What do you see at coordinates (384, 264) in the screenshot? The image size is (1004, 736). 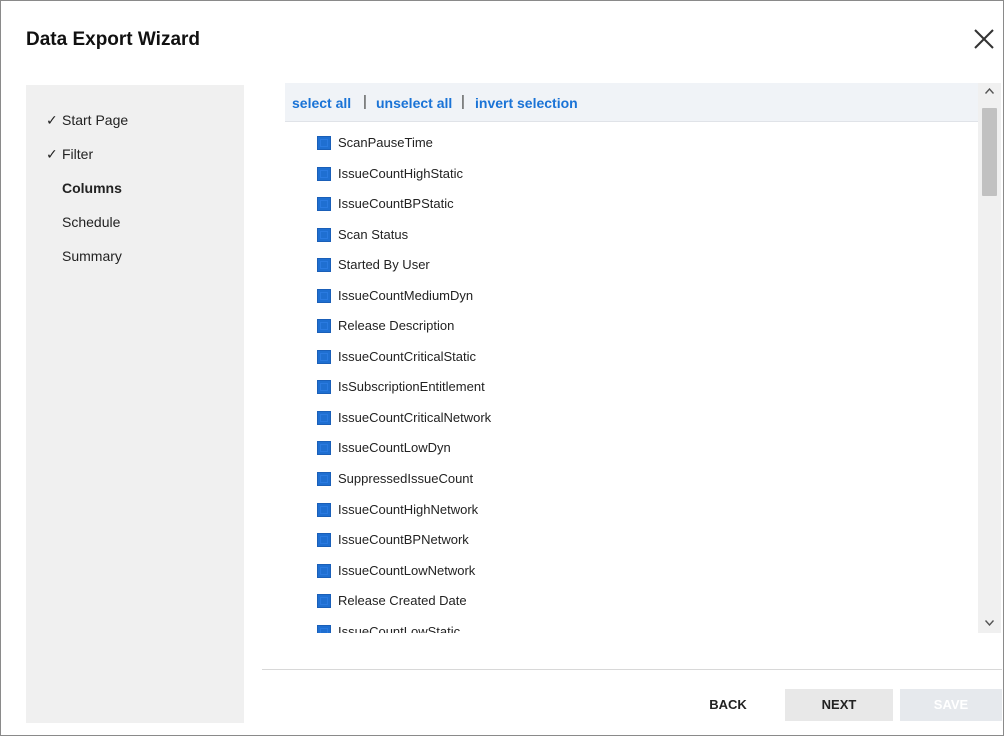 I see `column-label: Started By User` at bounding box center [384, 264].